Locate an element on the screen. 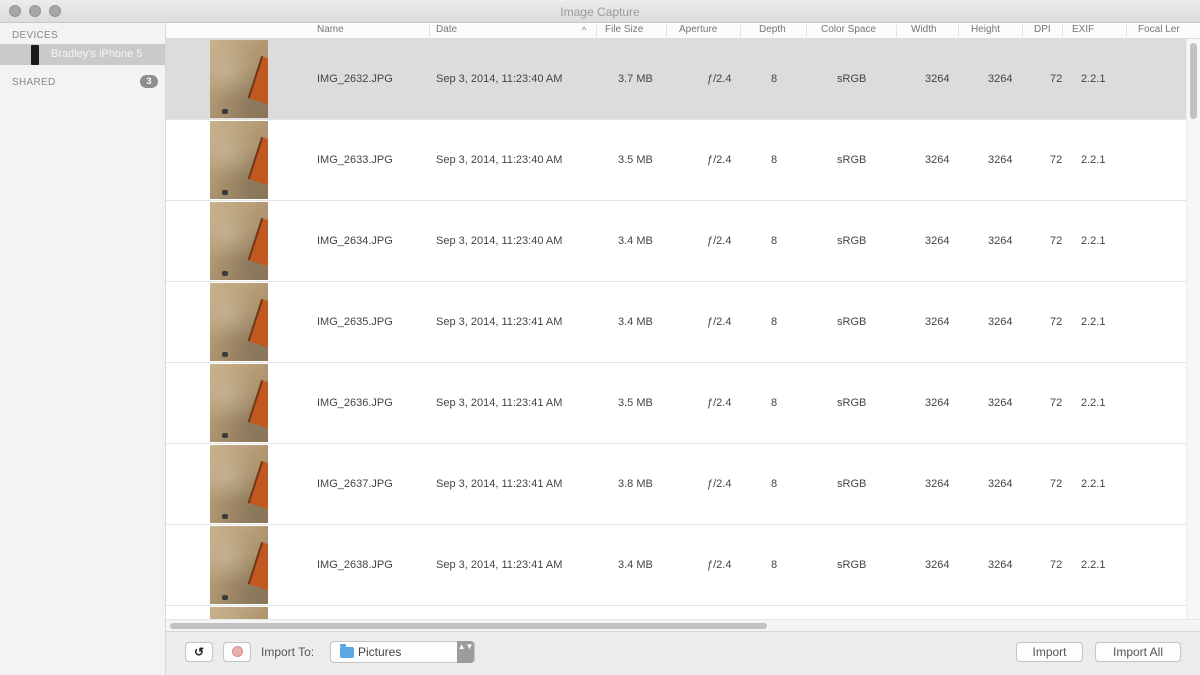 The width and height of the screenshot is (1200, 675). column-header-color-space: Color Space is located at coordinates (848, 29).